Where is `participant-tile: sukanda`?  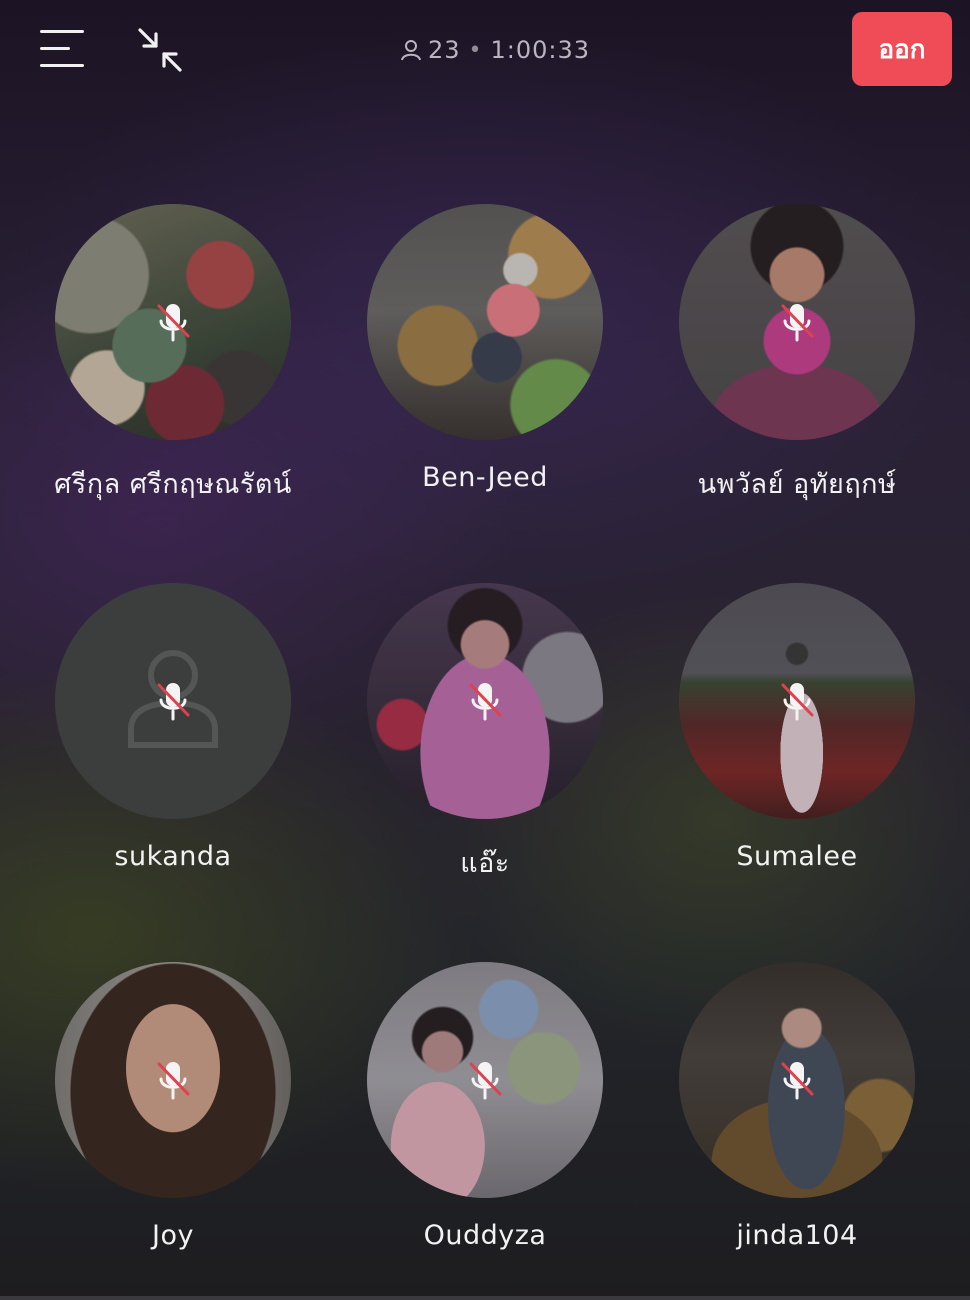
participant-tile: sukanda is located at coordinates (173, 743).